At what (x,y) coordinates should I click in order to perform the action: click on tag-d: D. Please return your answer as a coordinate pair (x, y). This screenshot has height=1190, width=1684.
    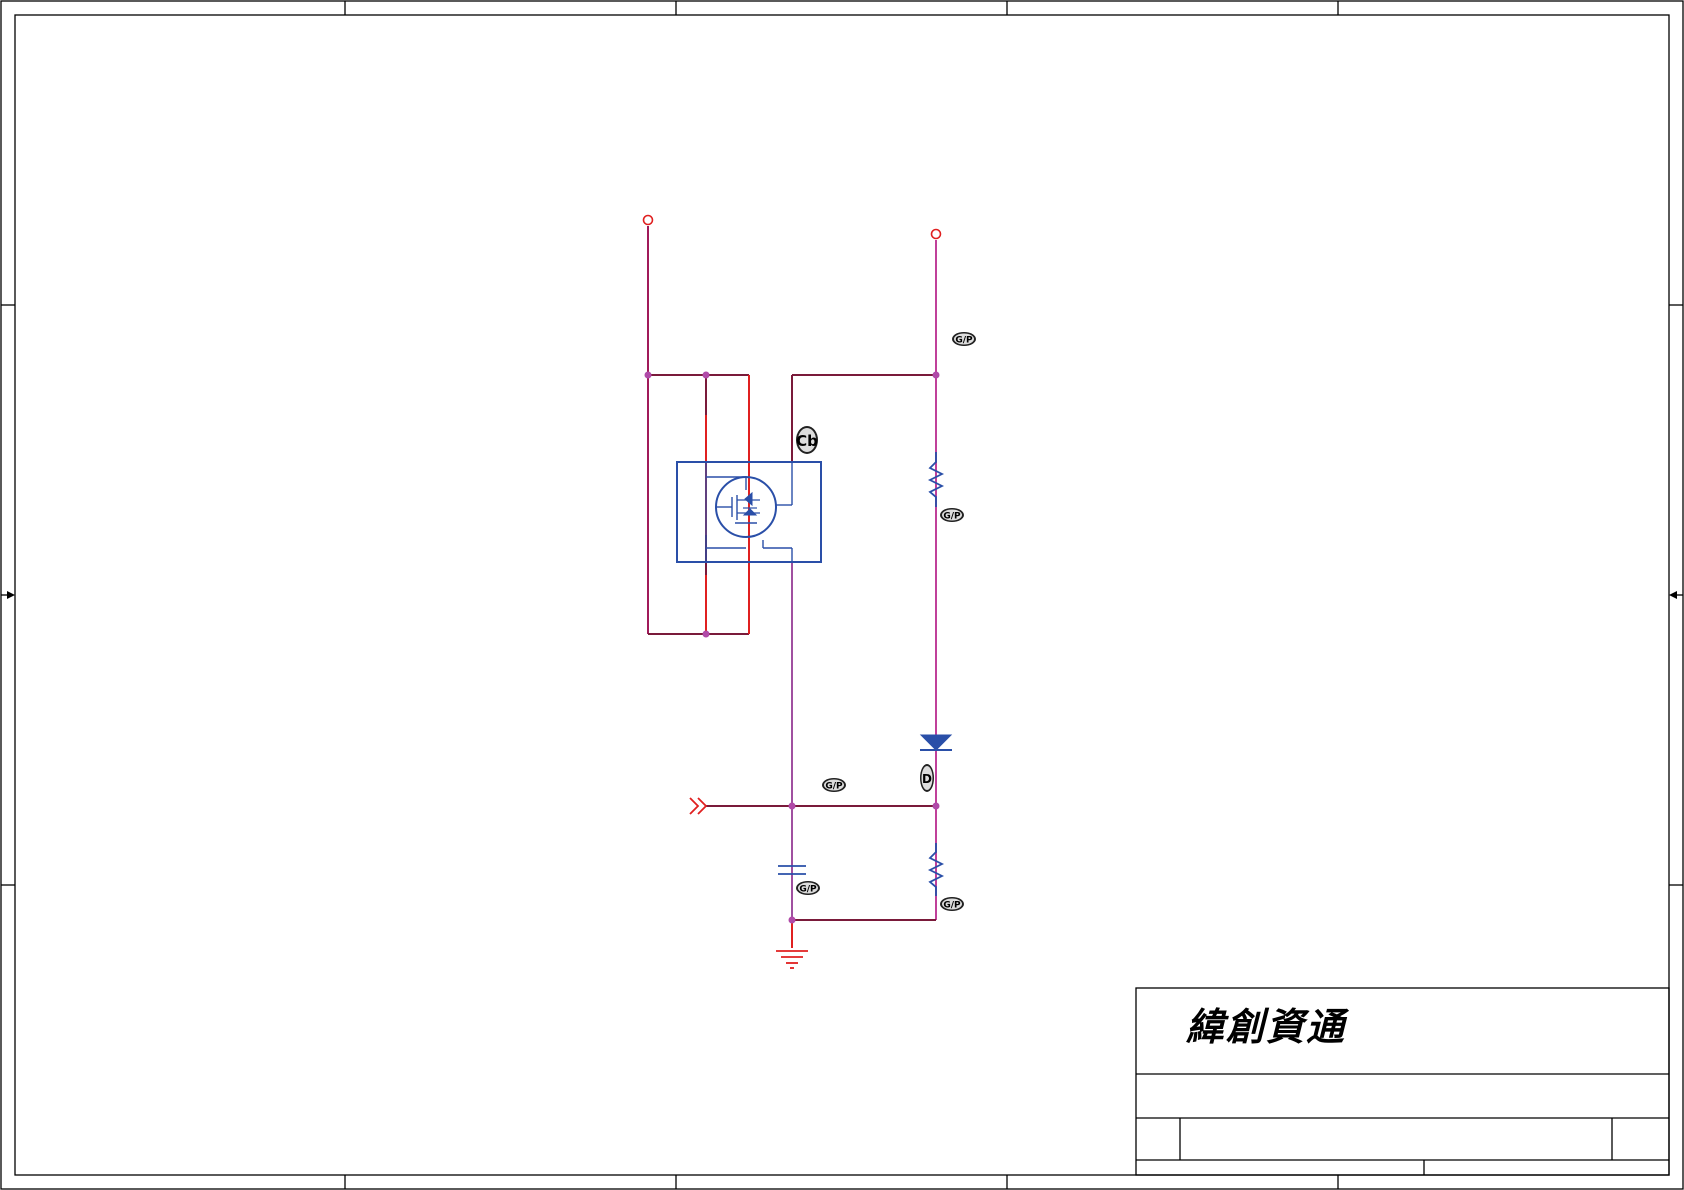
    Looking at the image, I should click on (927, 778).